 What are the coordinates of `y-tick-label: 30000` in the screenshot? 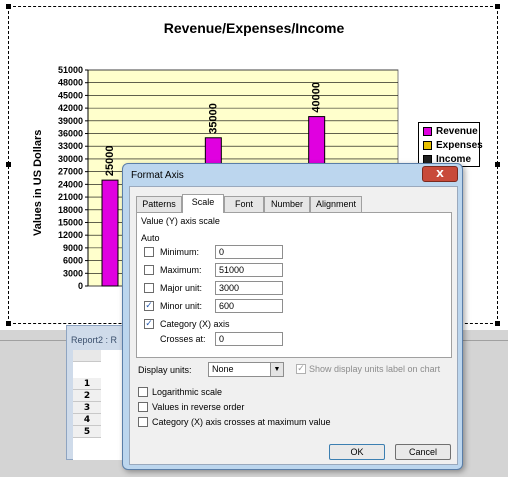 It's located at (70, 159).